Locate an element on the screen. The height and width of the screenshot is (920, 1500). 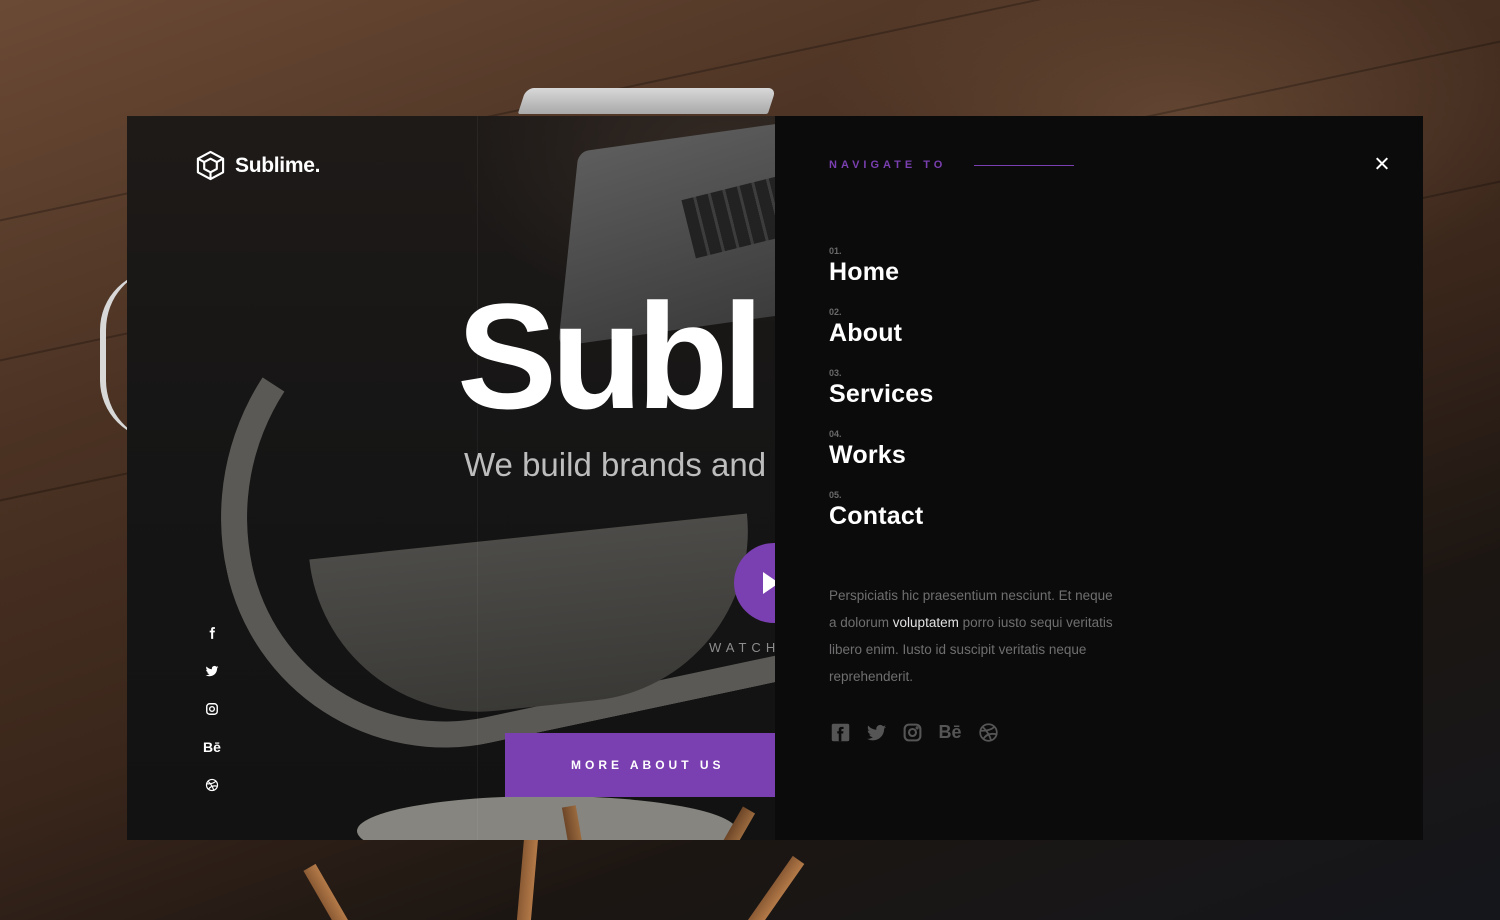
nav-heading-line is located at coordinates (1024, 165).